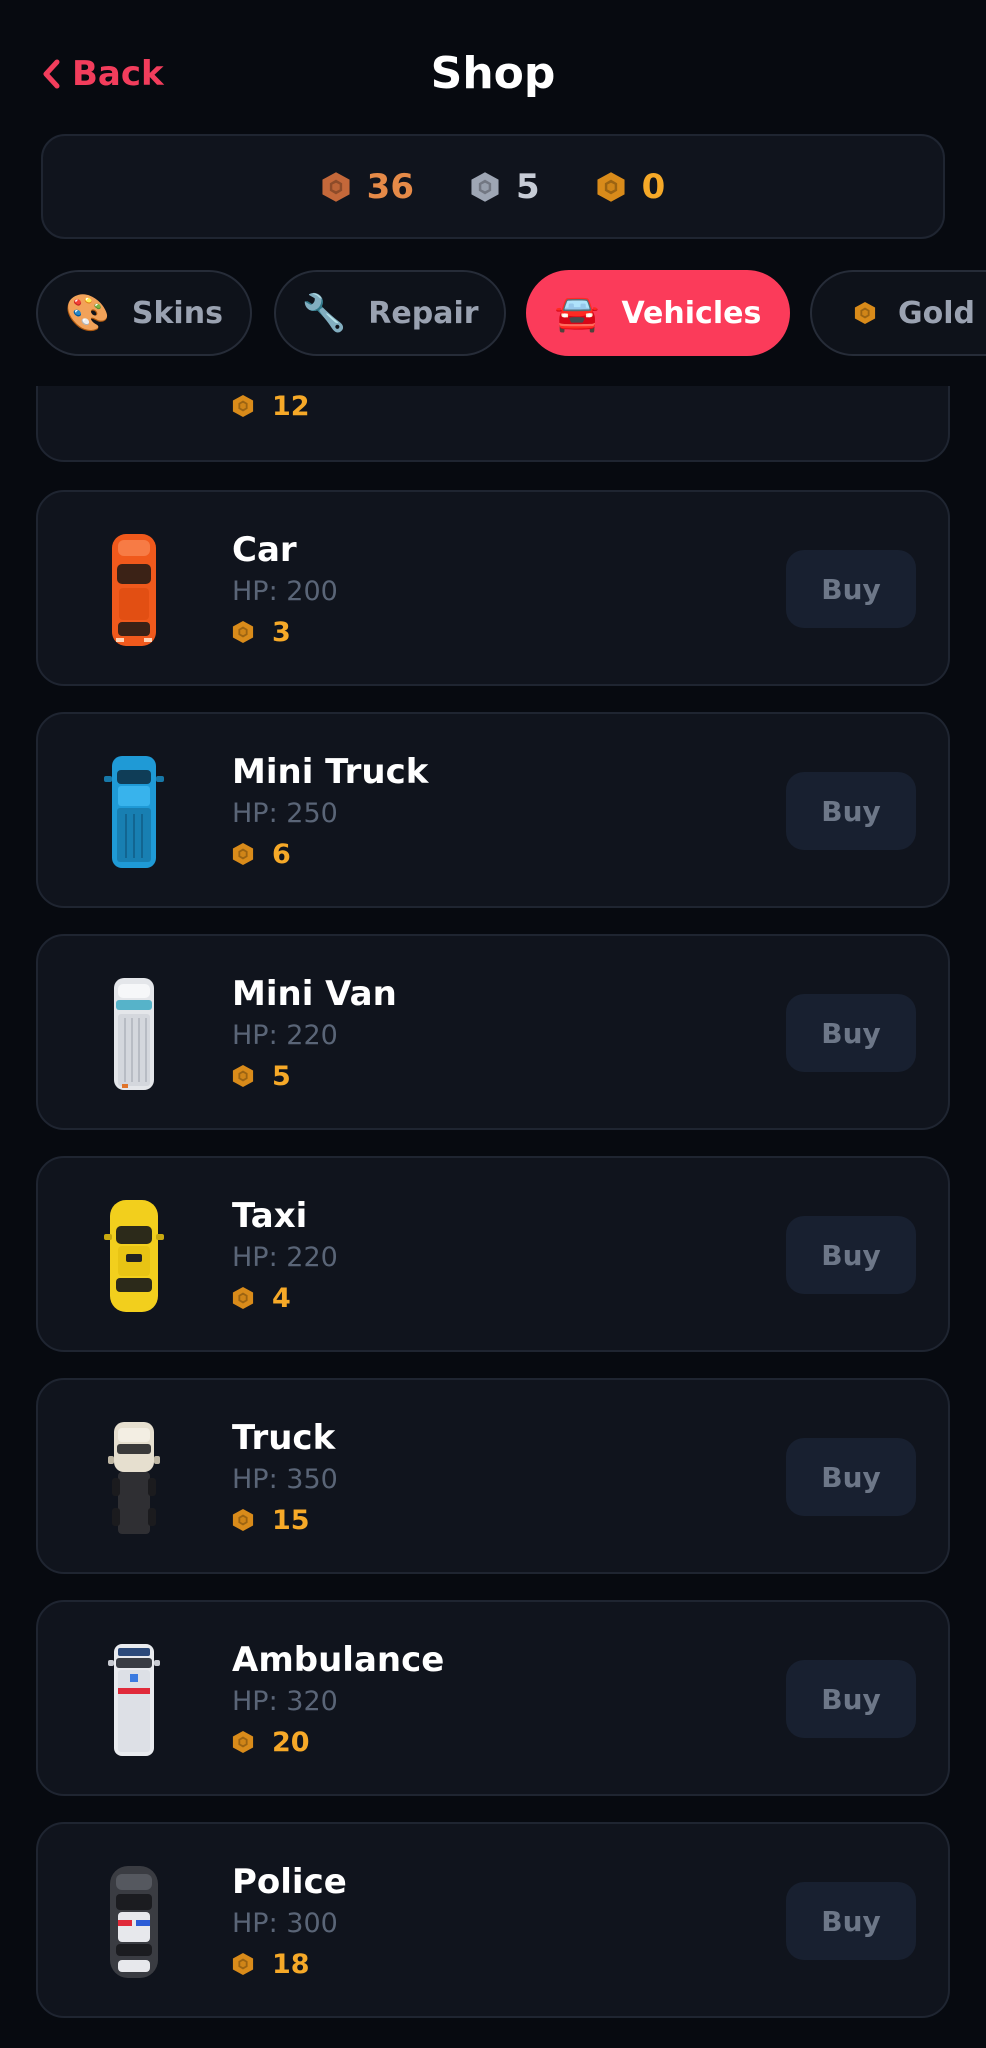  I want to click on tab-gold: Gold, so click(898, 313).